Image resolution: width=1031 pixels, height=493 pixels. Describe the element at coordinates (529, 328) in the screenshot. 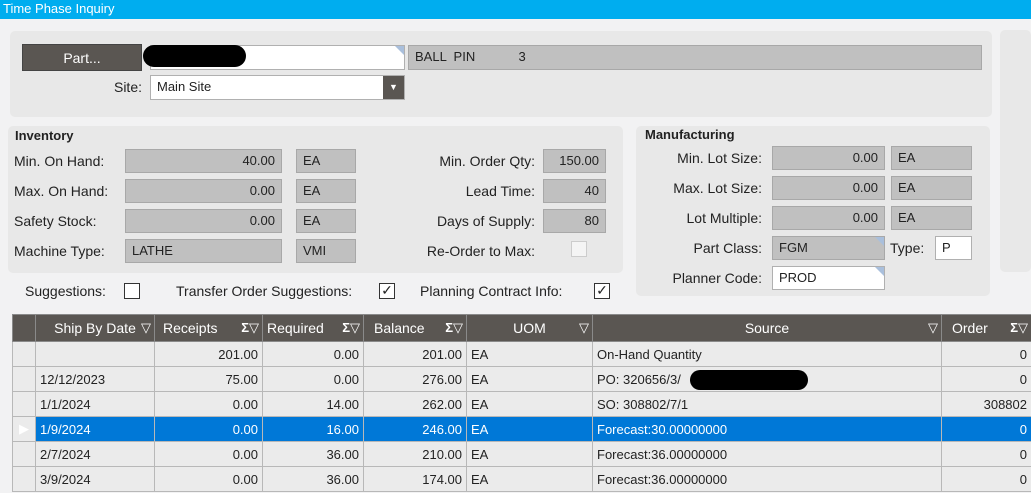

I see `column-header-uom: UOM ▽` at that location.